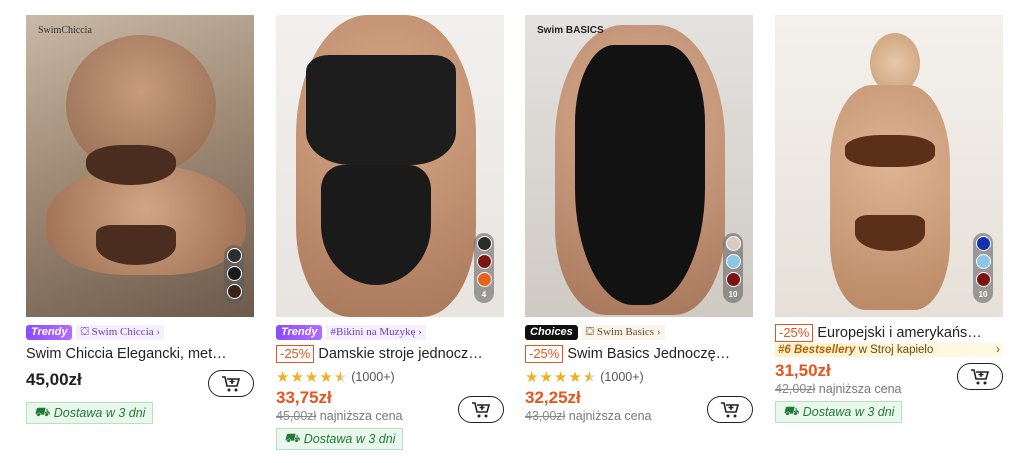 Image resolution: width=1024 pixels, height=463 pixels. I want to click on choices-badge: Choices, so click(551, 332).